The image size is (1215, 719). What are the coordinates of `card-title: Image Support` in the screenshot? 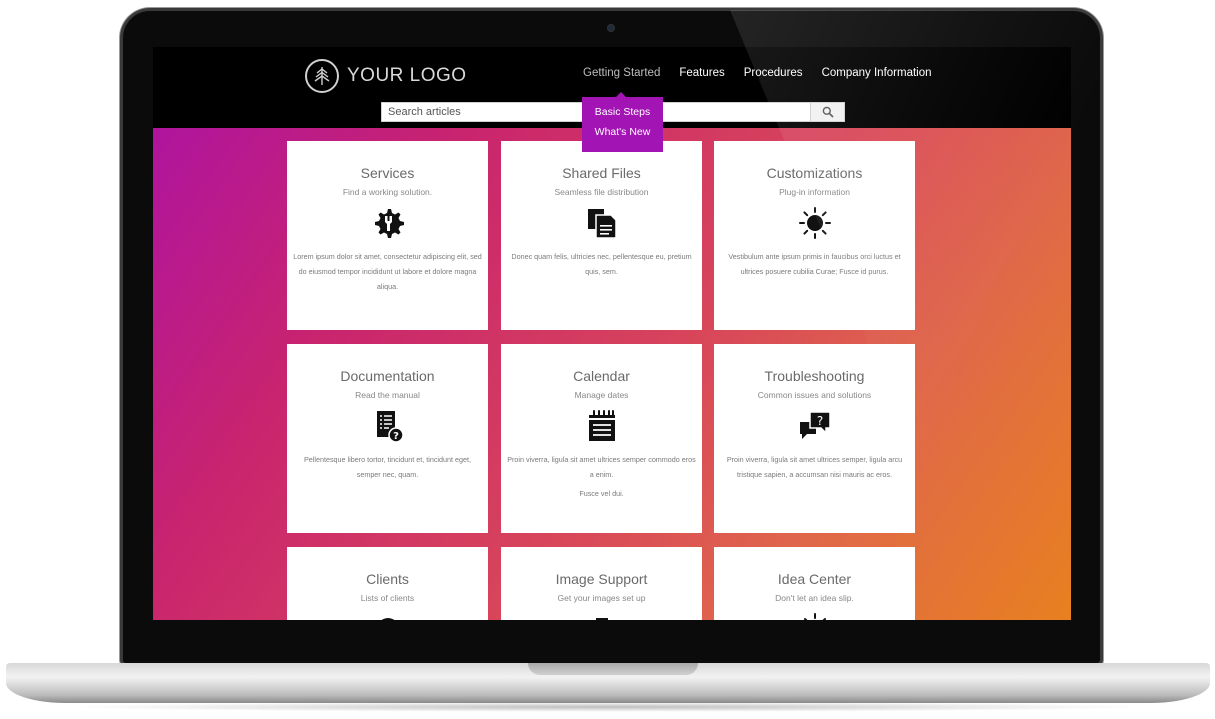 It's located at (601, 579).